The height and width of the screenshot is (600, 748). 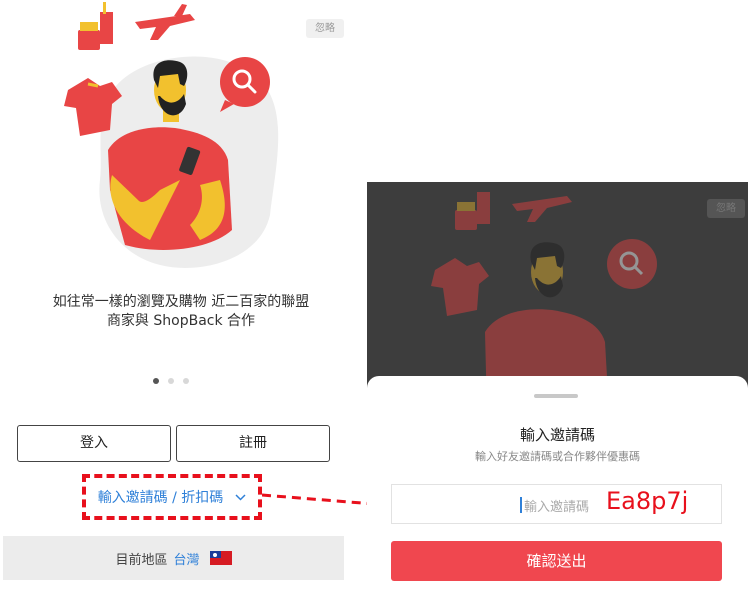 I want to click on skip-button: 忽略, so click(x=325, y=28).